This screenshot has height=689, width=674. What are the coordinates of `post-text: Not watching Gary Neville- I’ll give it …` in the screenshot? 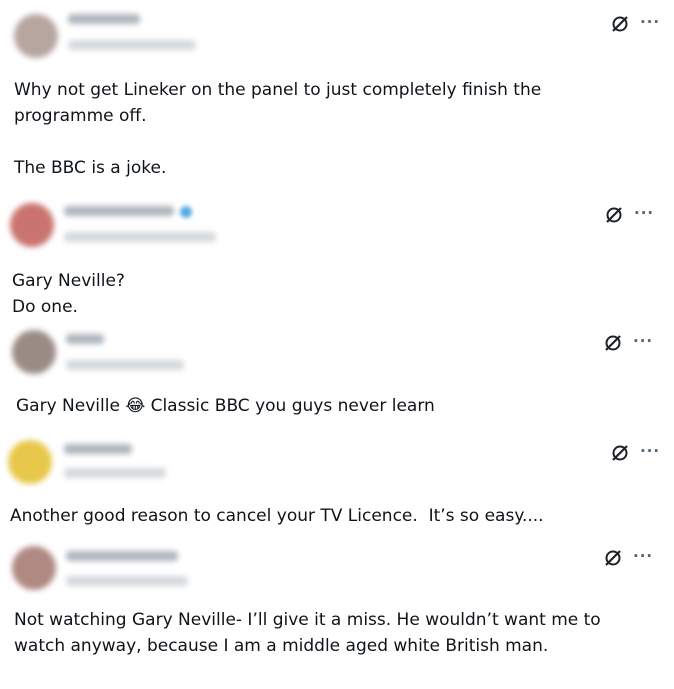 It's located at (307, 633).